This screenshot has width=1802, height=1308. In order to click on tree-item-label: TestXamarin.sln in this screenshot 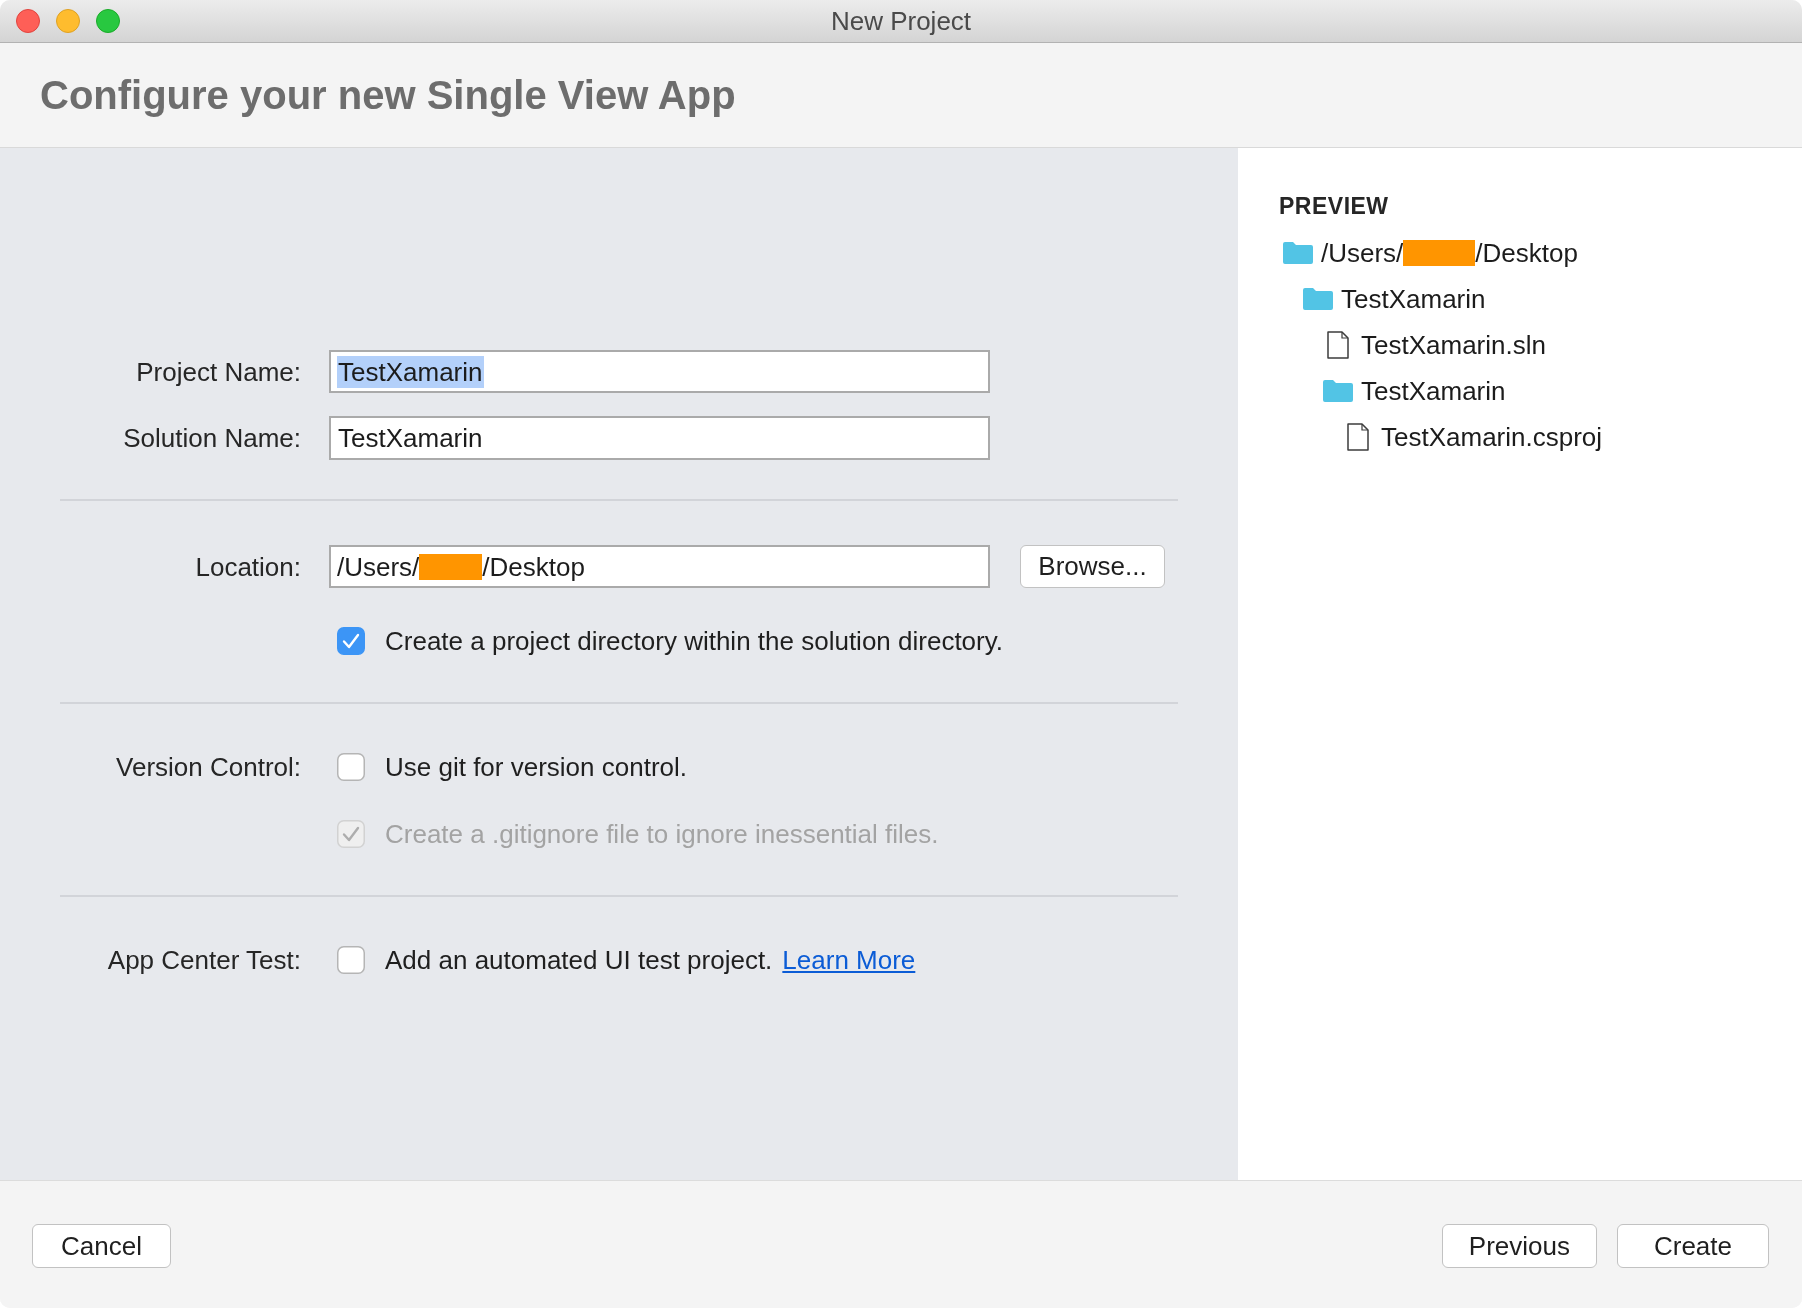, I will do `click(1453, 345)`.